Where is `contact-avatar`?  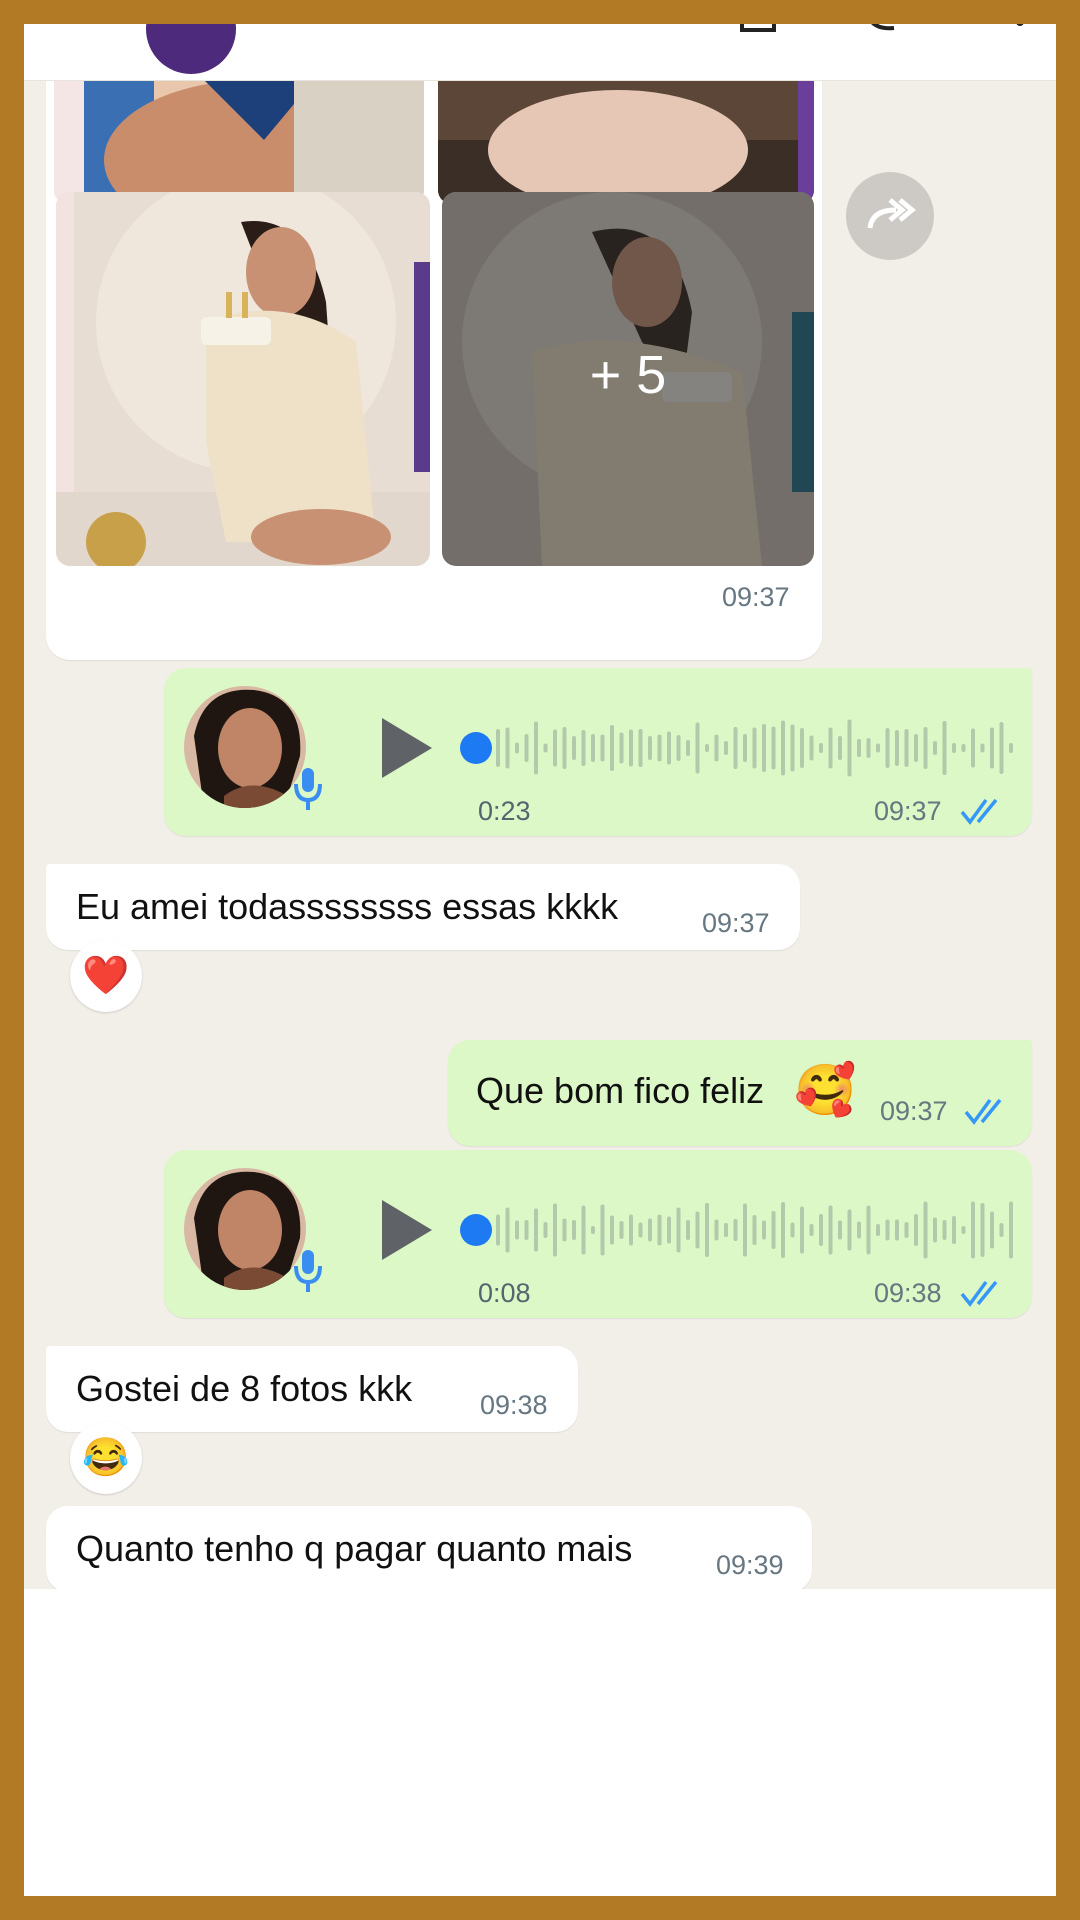
contact-avatar is located at coordinates (191, 49).